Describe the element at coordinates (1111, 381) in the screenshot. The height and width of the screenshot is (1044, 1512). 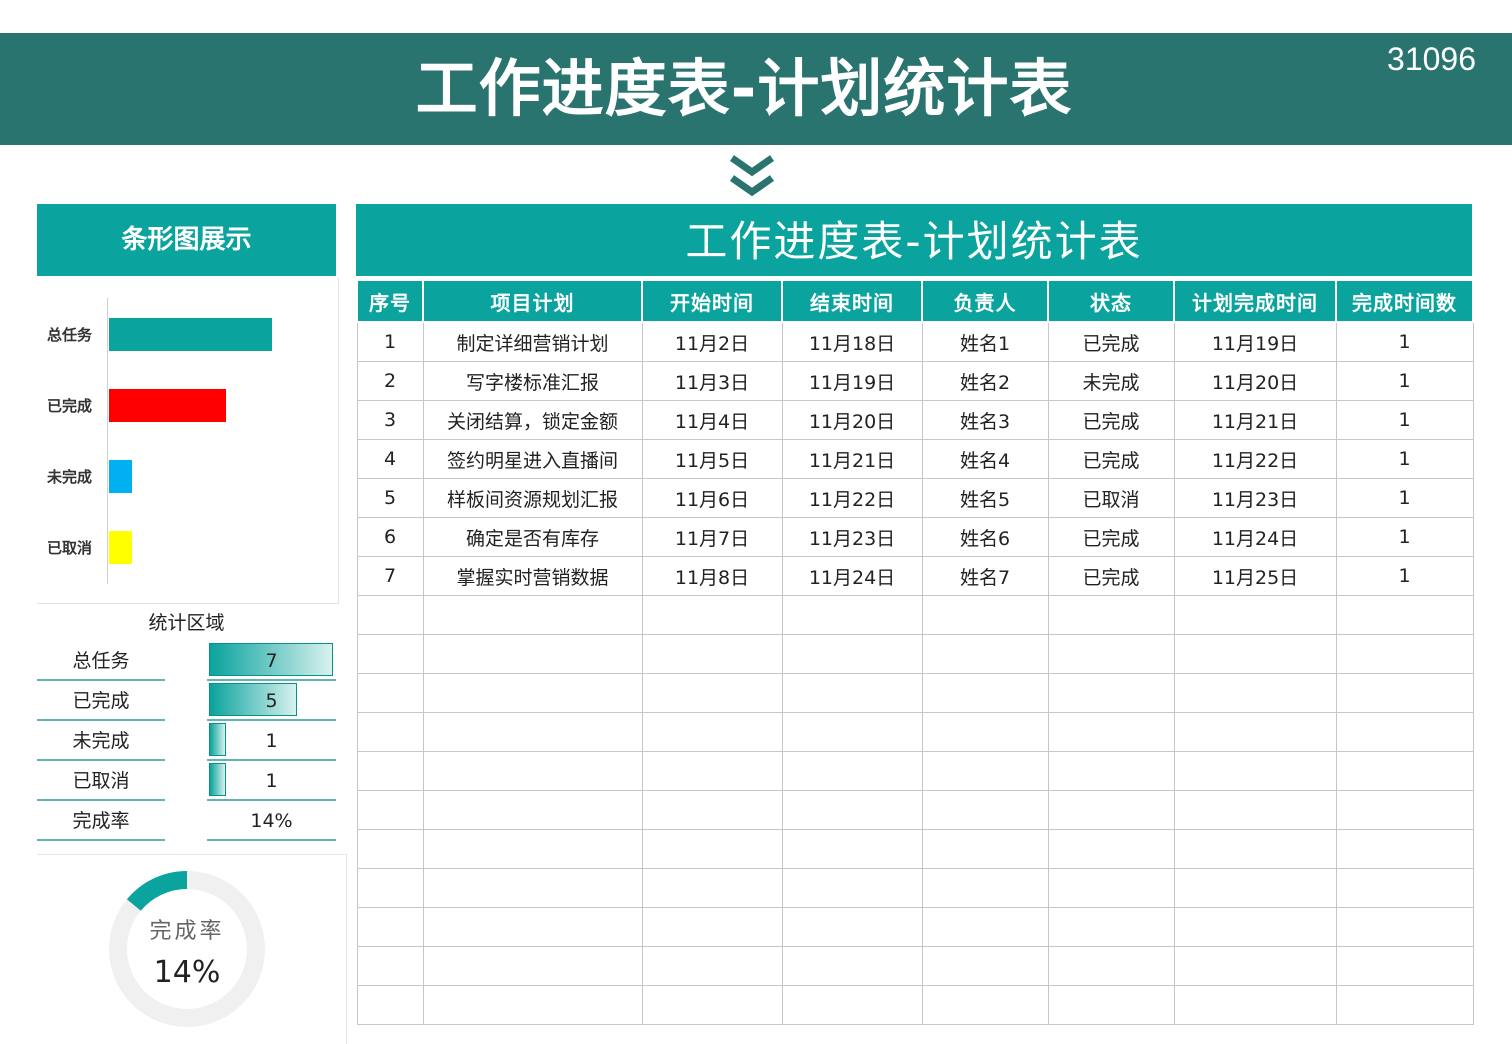
I see `table-cell: 未完成` at that location.